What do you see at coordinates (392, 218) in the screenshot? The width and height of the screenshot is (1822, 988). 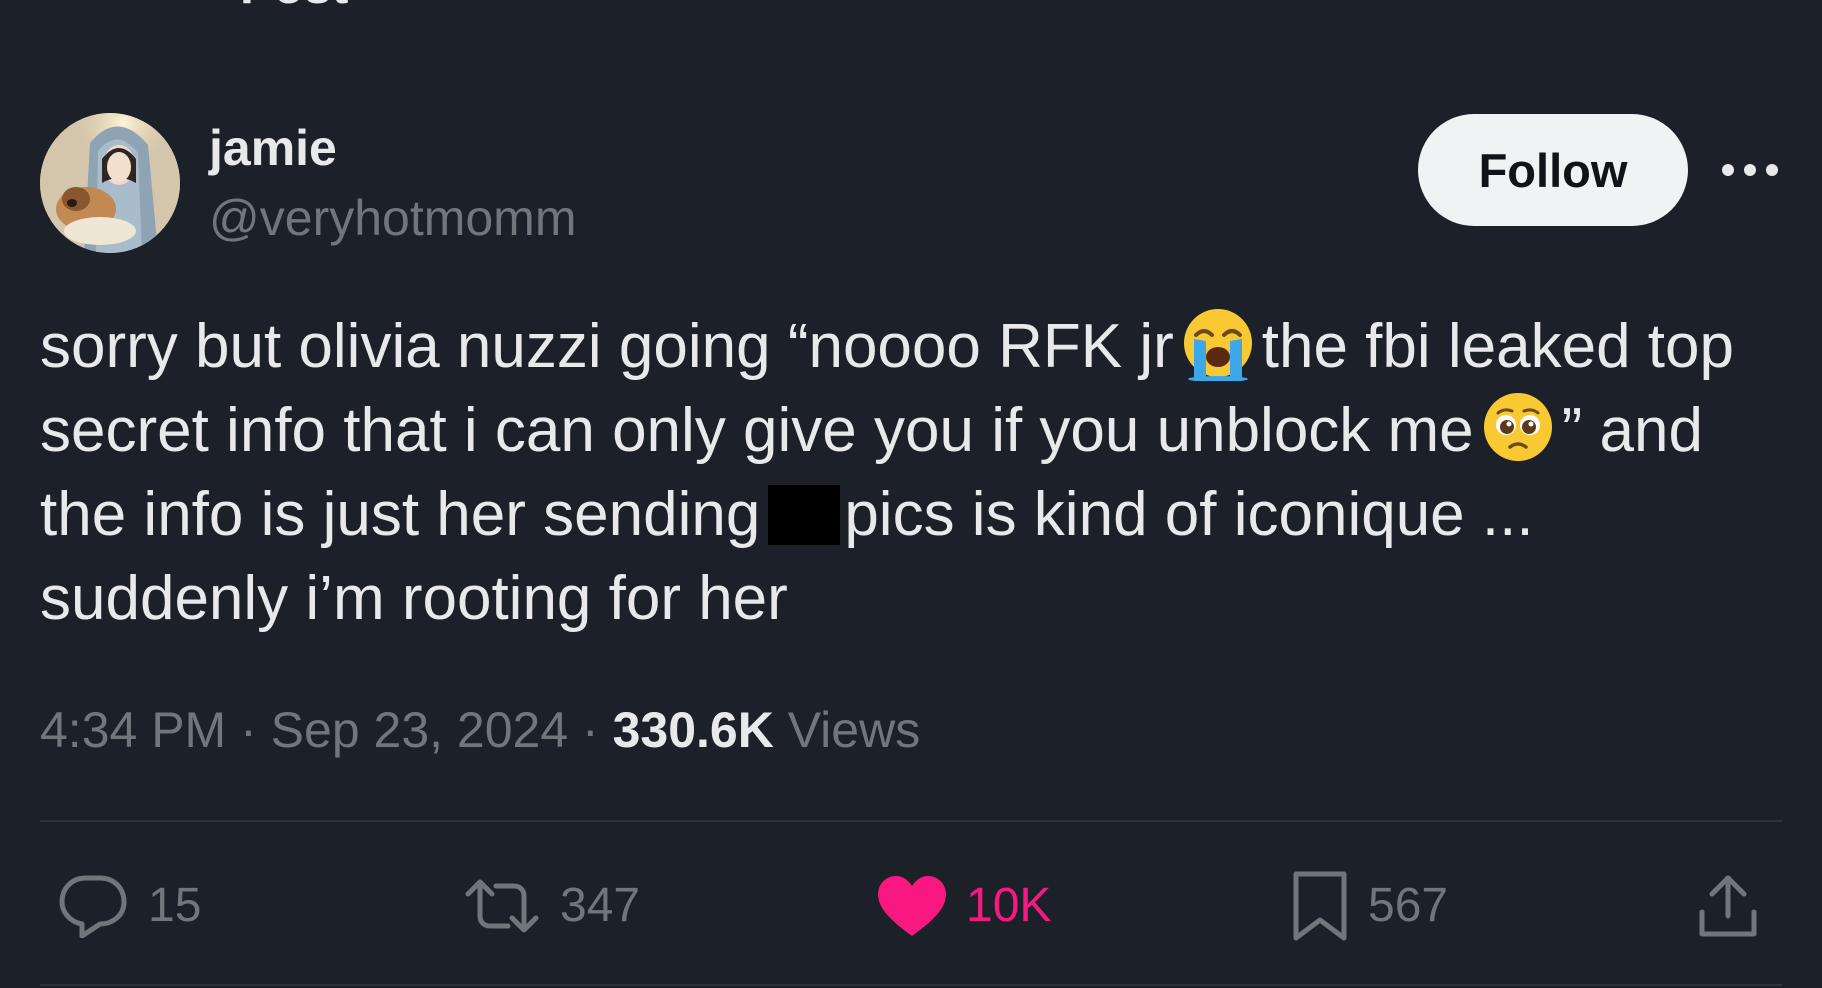 I see `author-handle: @veryhotmomm` at bounding box center [392, 218].